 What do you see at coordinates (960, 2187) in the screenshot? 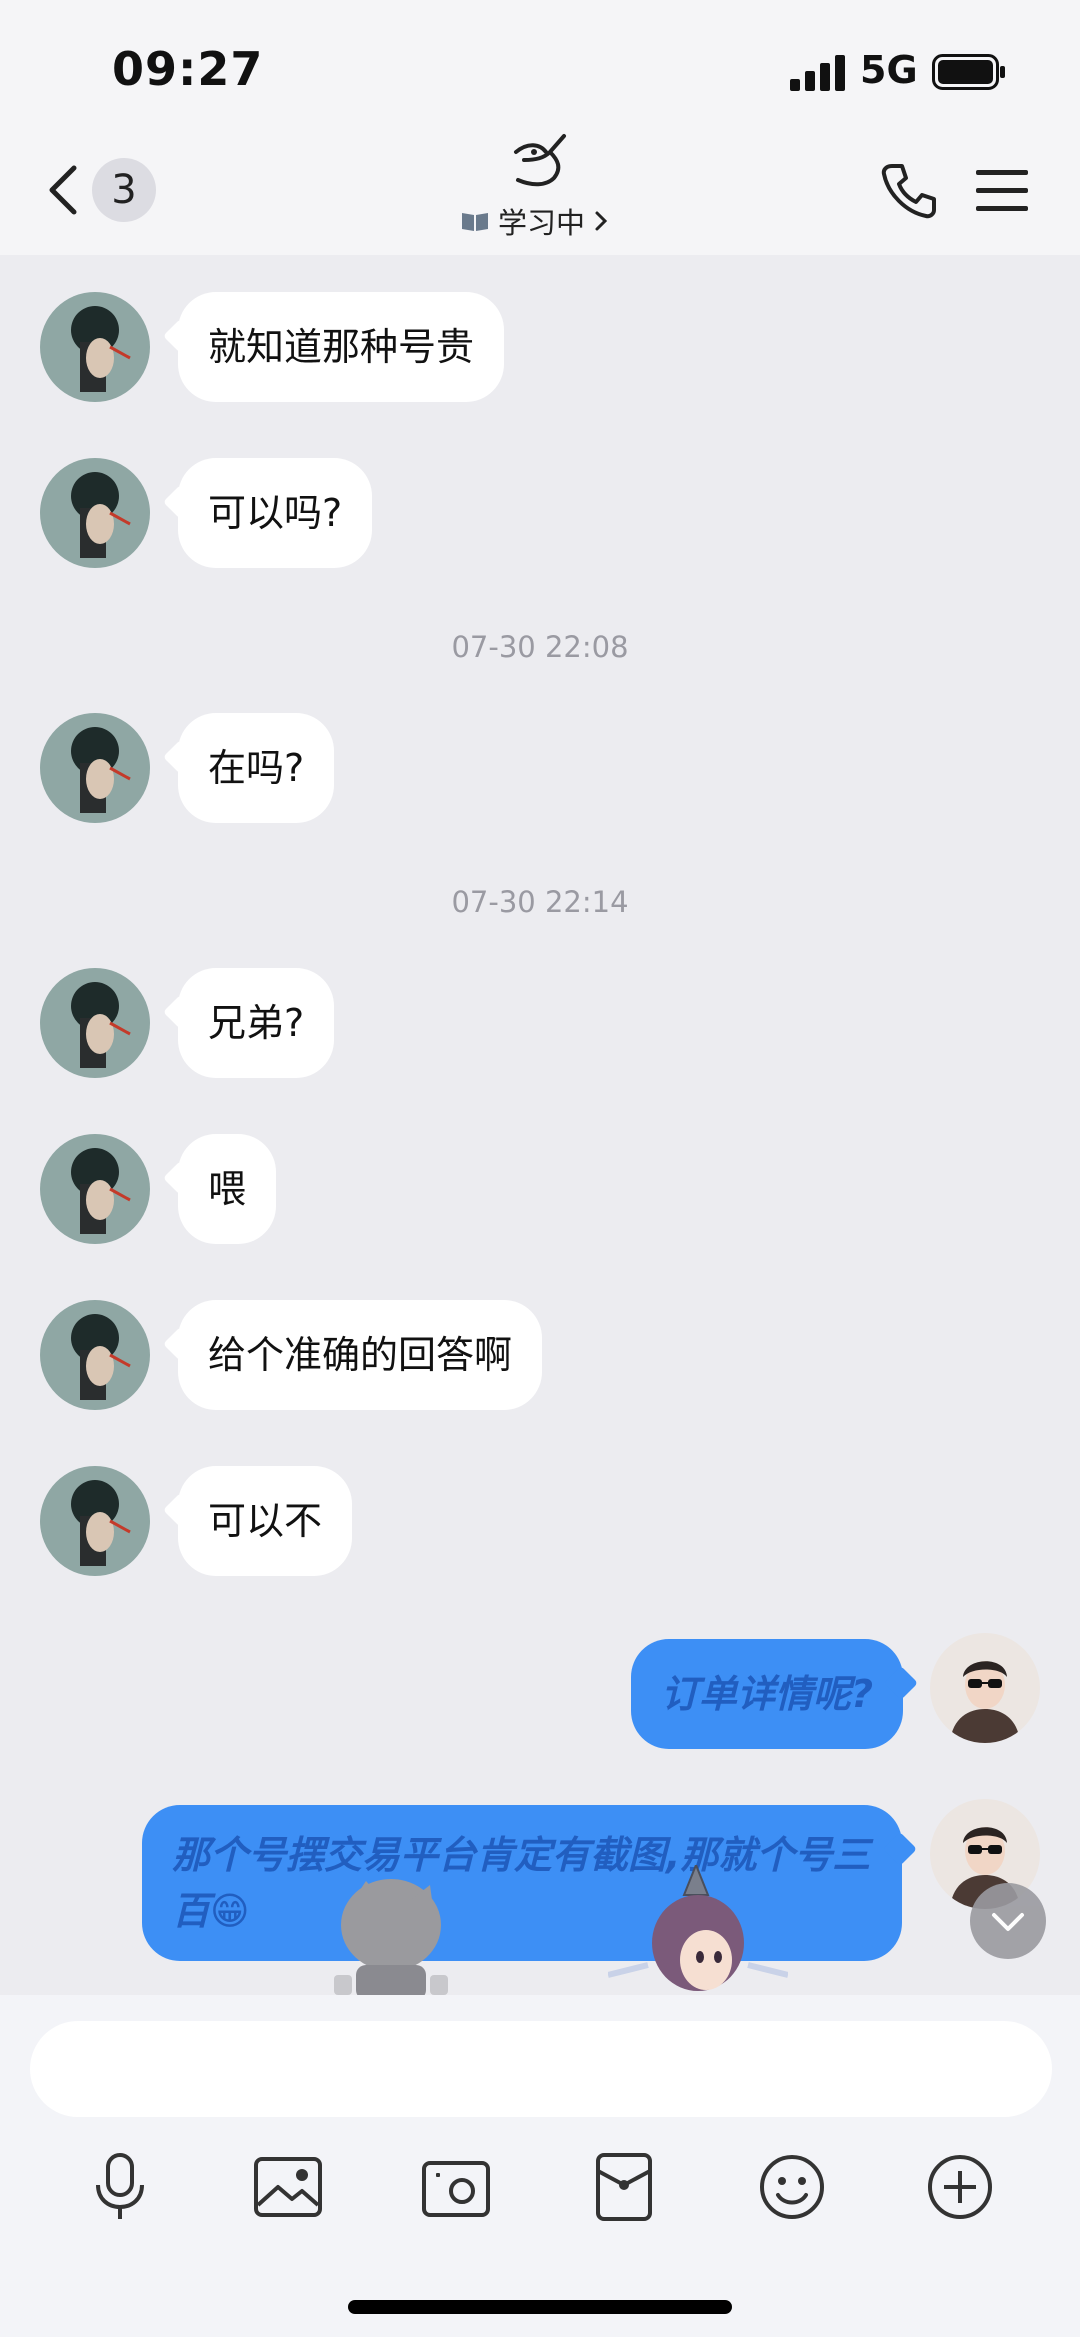
I see `add-icon` at bounding box center [960, 2187].